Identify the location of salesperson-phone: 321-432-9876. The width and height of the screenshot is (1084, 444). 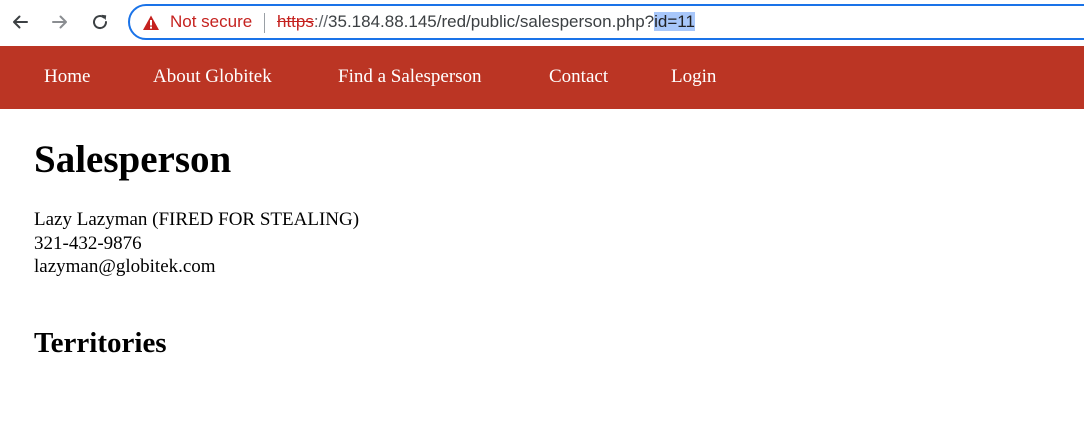
(88, 243).